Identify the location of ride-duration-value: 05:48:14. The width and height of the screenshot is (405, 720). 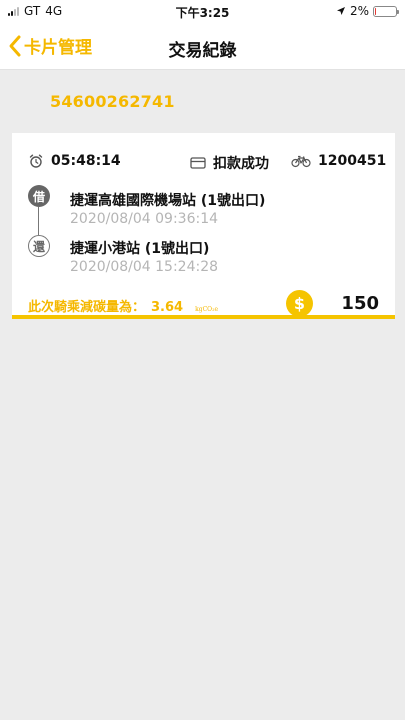
(86, 161).